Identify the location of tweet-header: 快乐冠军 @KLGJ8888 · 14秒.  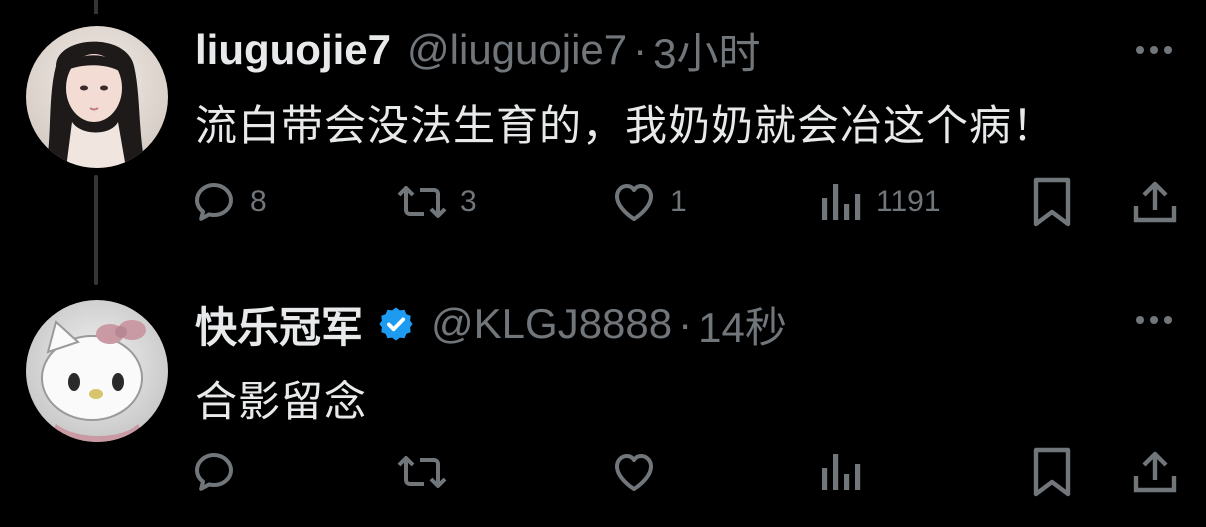
(491, 324).